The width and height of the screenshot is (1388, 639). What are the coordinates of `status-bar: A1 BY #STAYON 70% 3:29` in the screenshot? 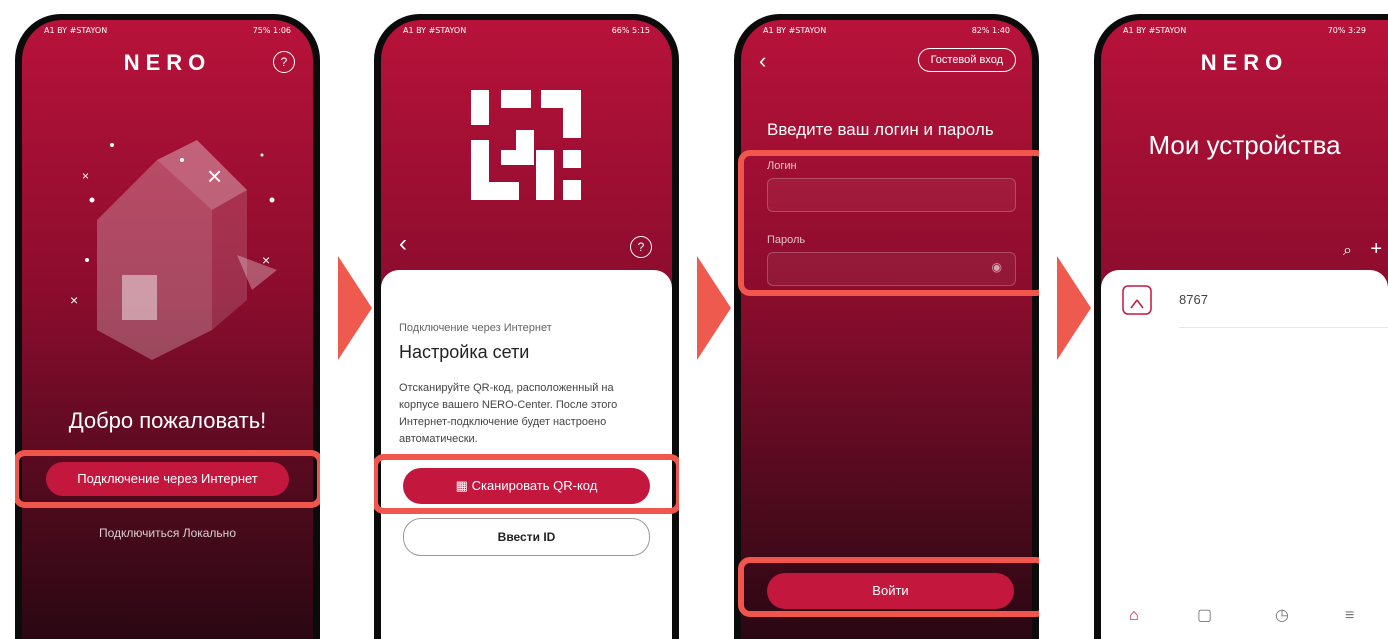 It's located at (1244, 33).